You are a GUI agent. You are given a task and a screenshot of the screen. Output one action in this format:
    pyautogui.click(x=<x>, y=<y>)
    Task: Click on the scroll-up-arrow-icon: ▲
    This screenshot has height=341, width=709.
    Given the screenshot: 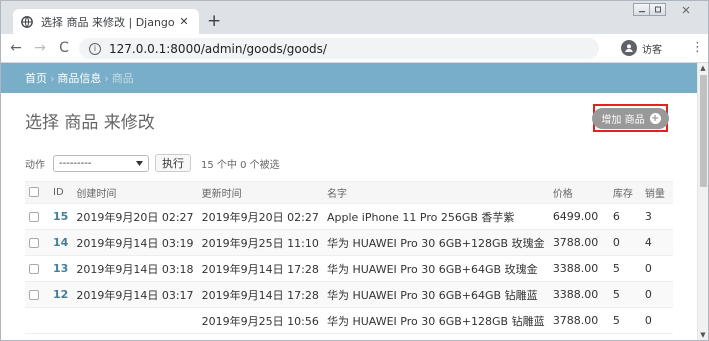 What is the action you would take?
    pyautogui.click(x=703, y=68)
    